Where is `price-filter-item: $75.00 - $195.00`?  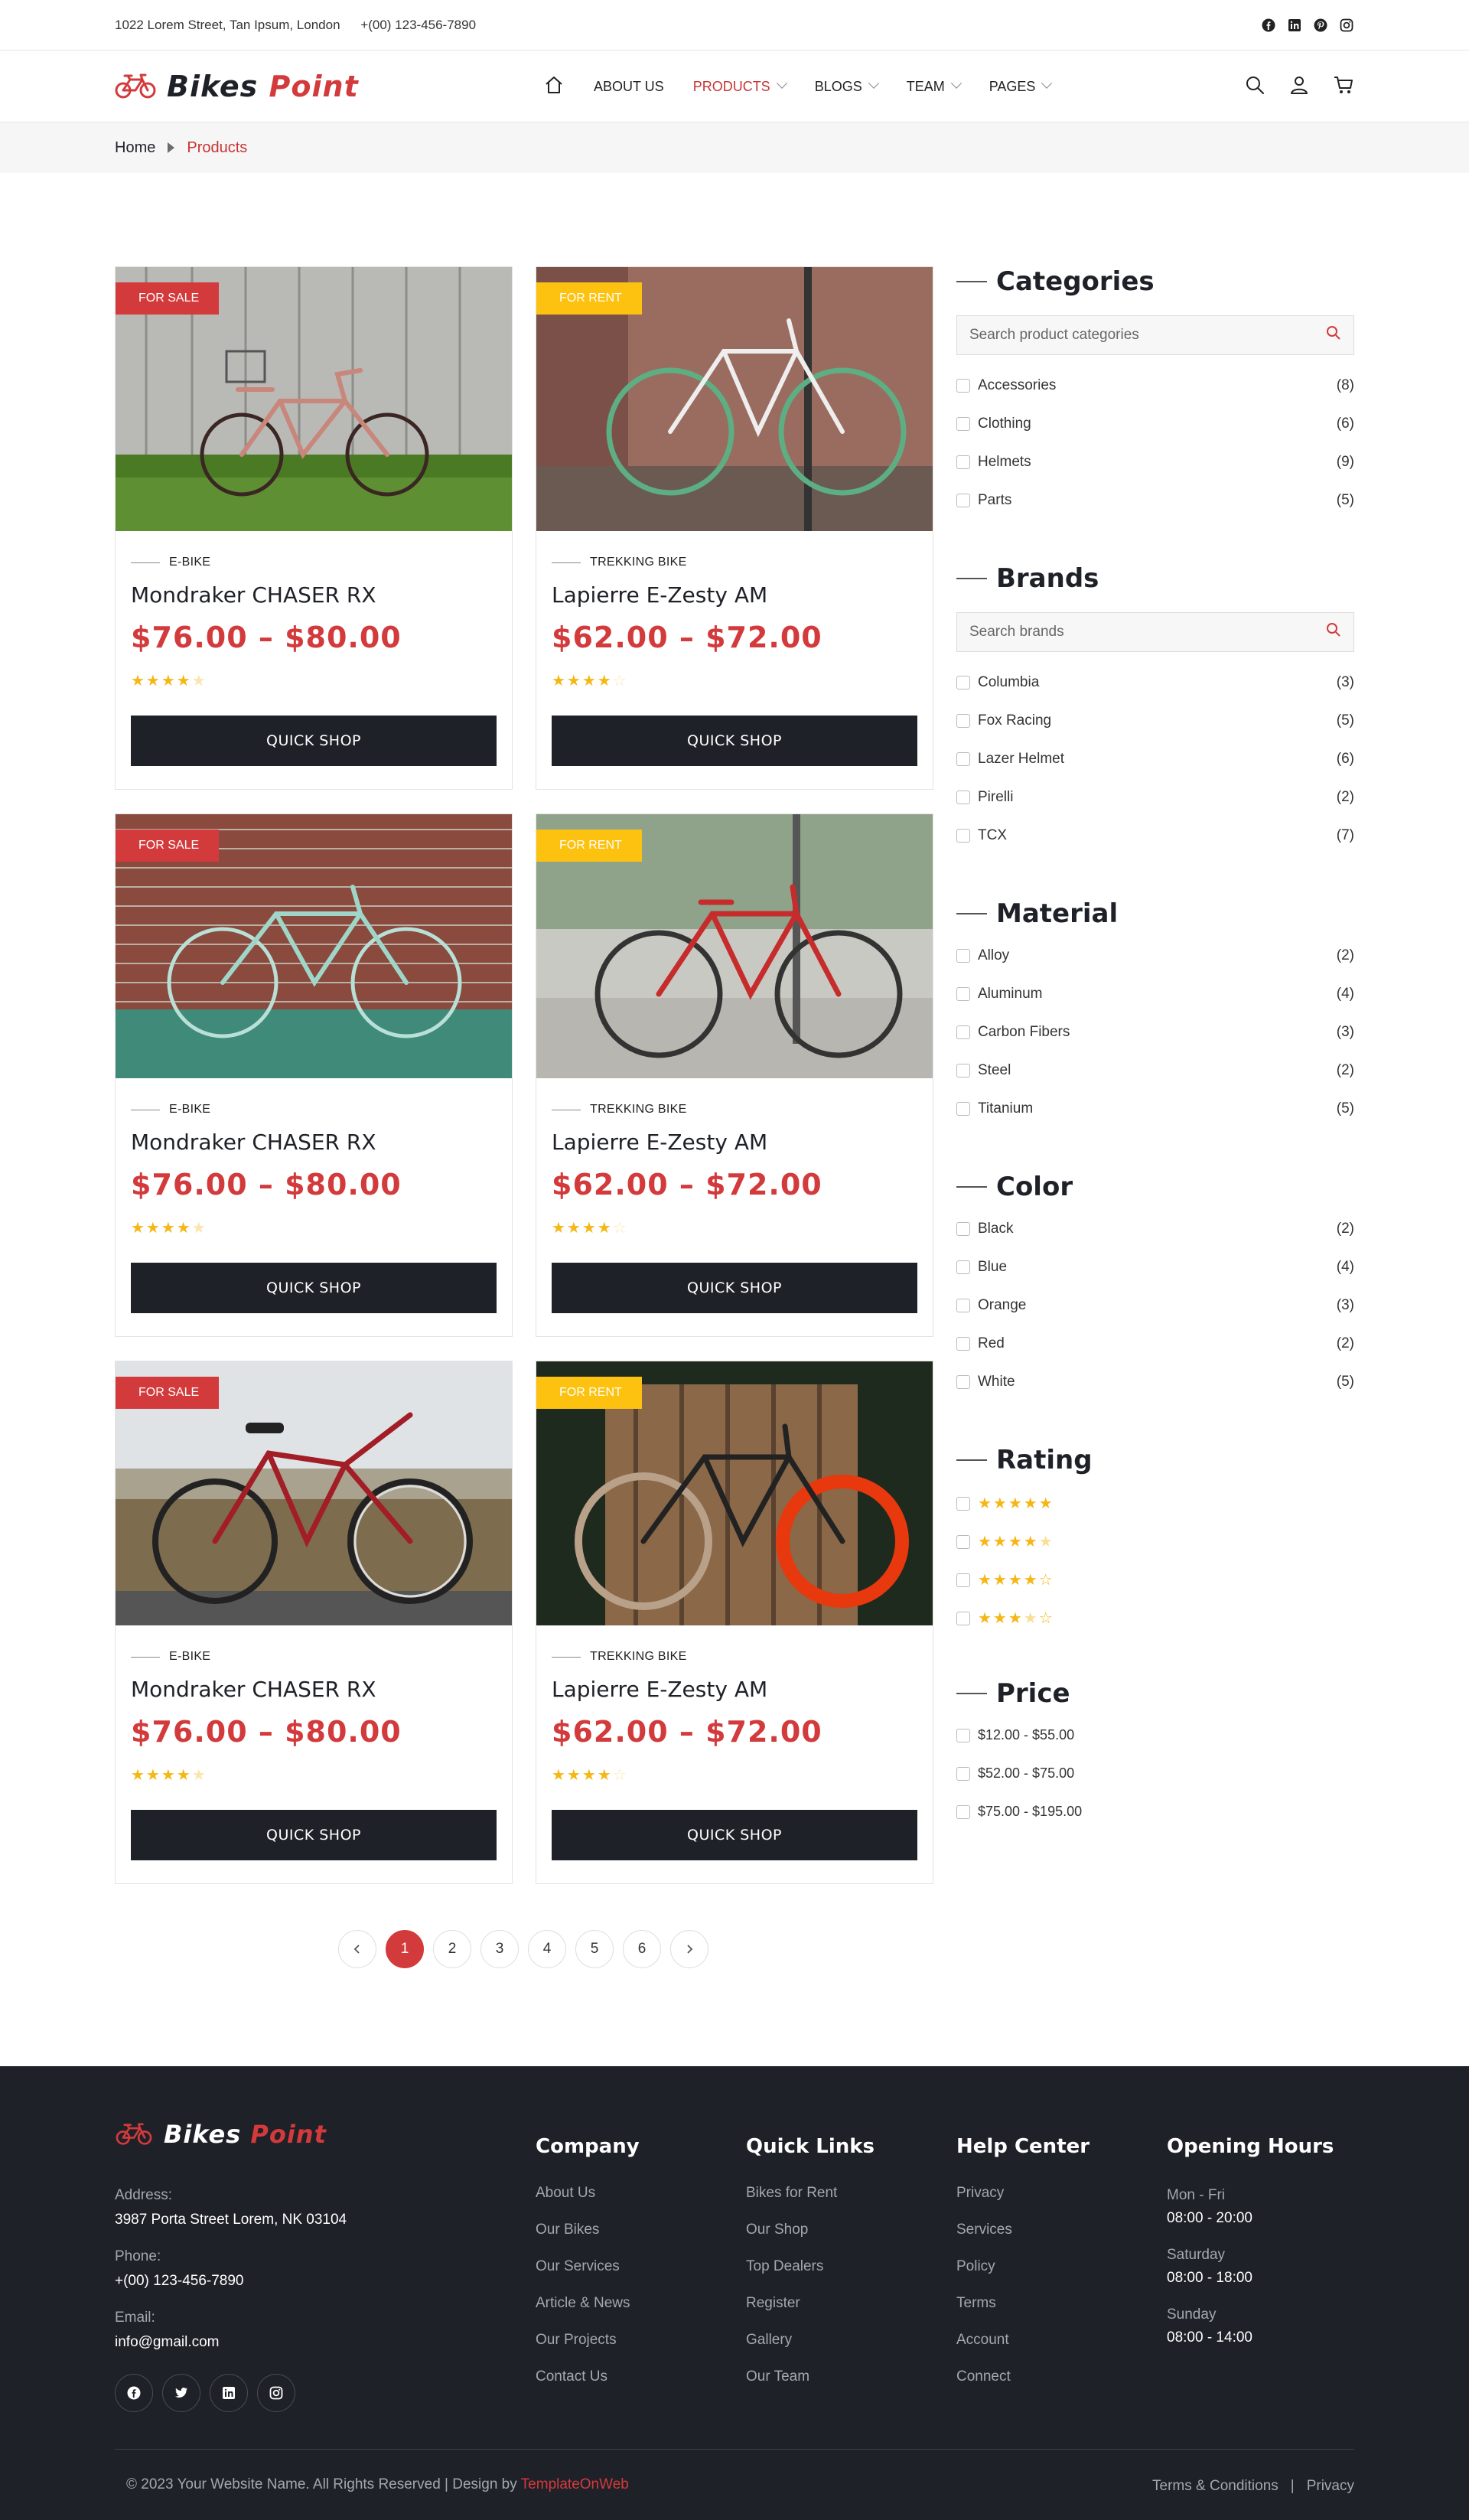
price-filter-item: $75.00 - $195.00 is located at coordinates (1155, 1812).